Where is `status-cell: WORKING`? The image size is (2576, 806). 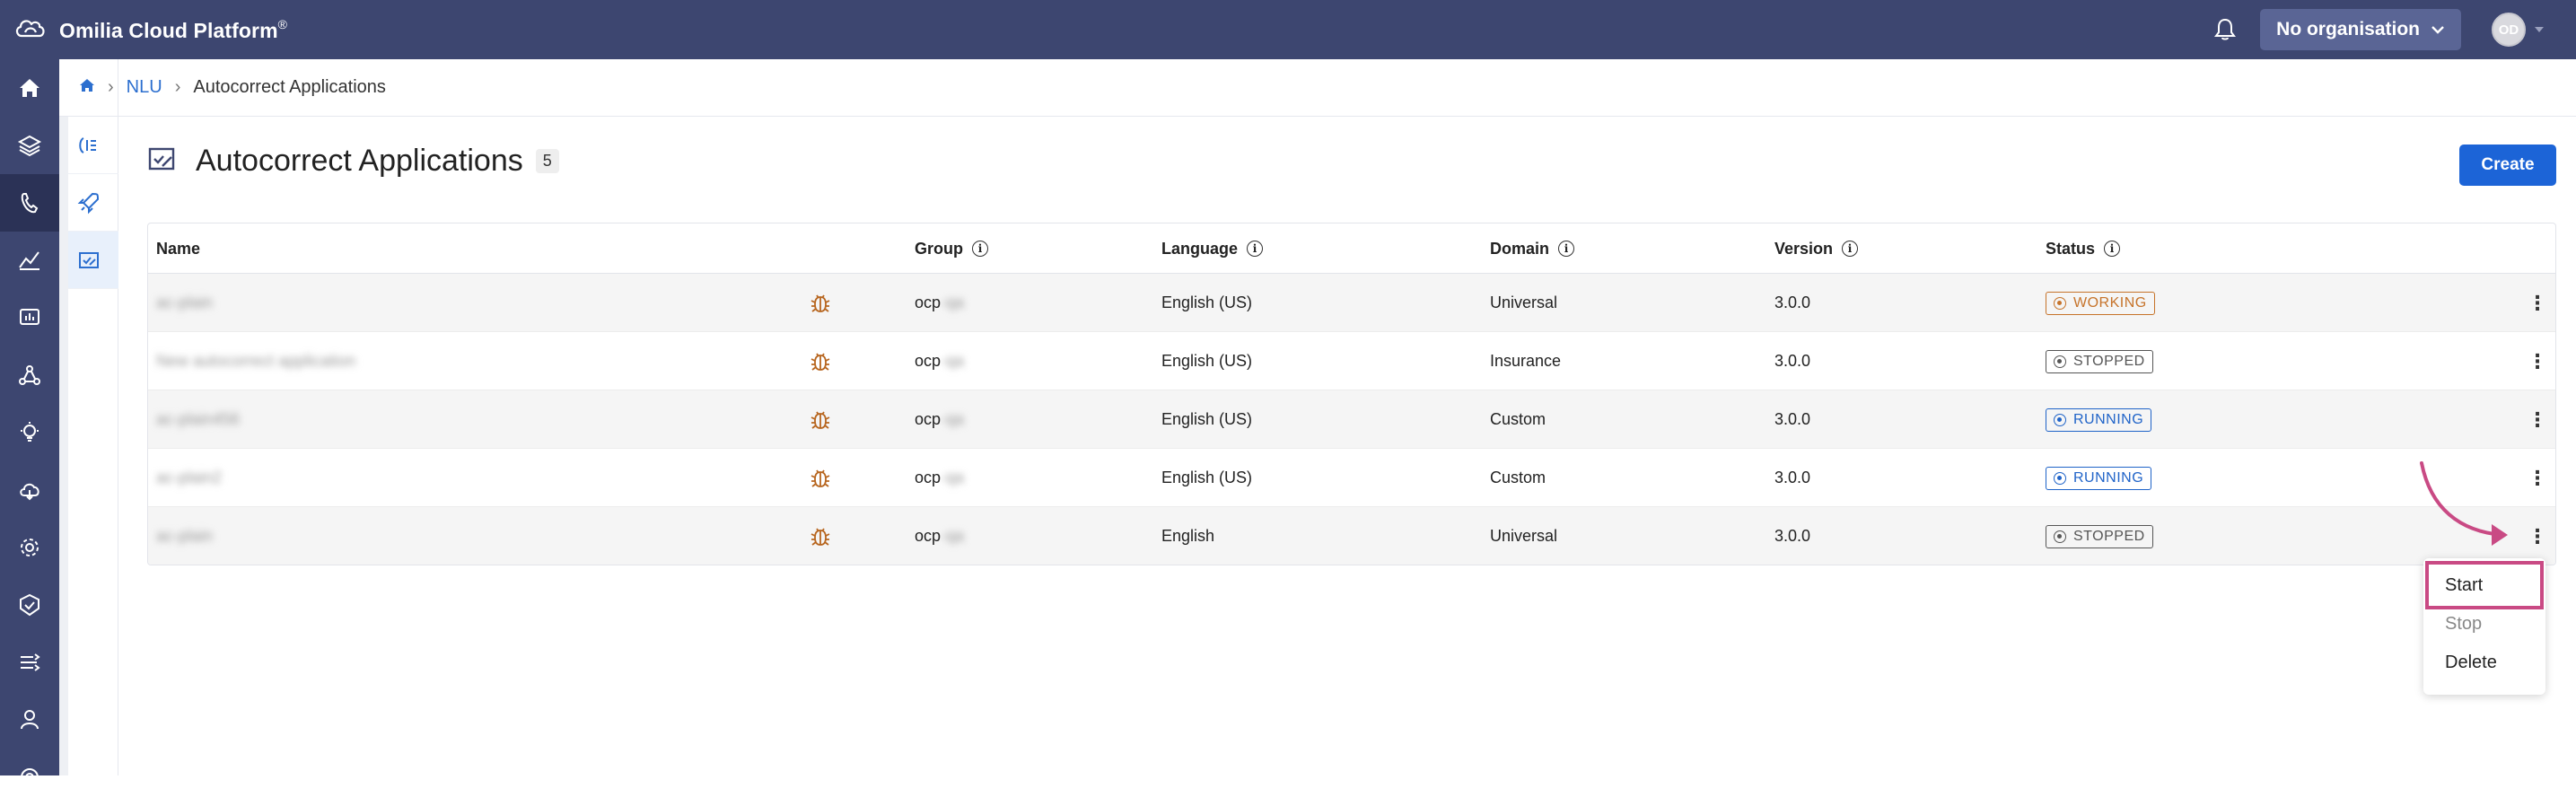 status-cell: WORKING is located at coordinates (2100, 303).